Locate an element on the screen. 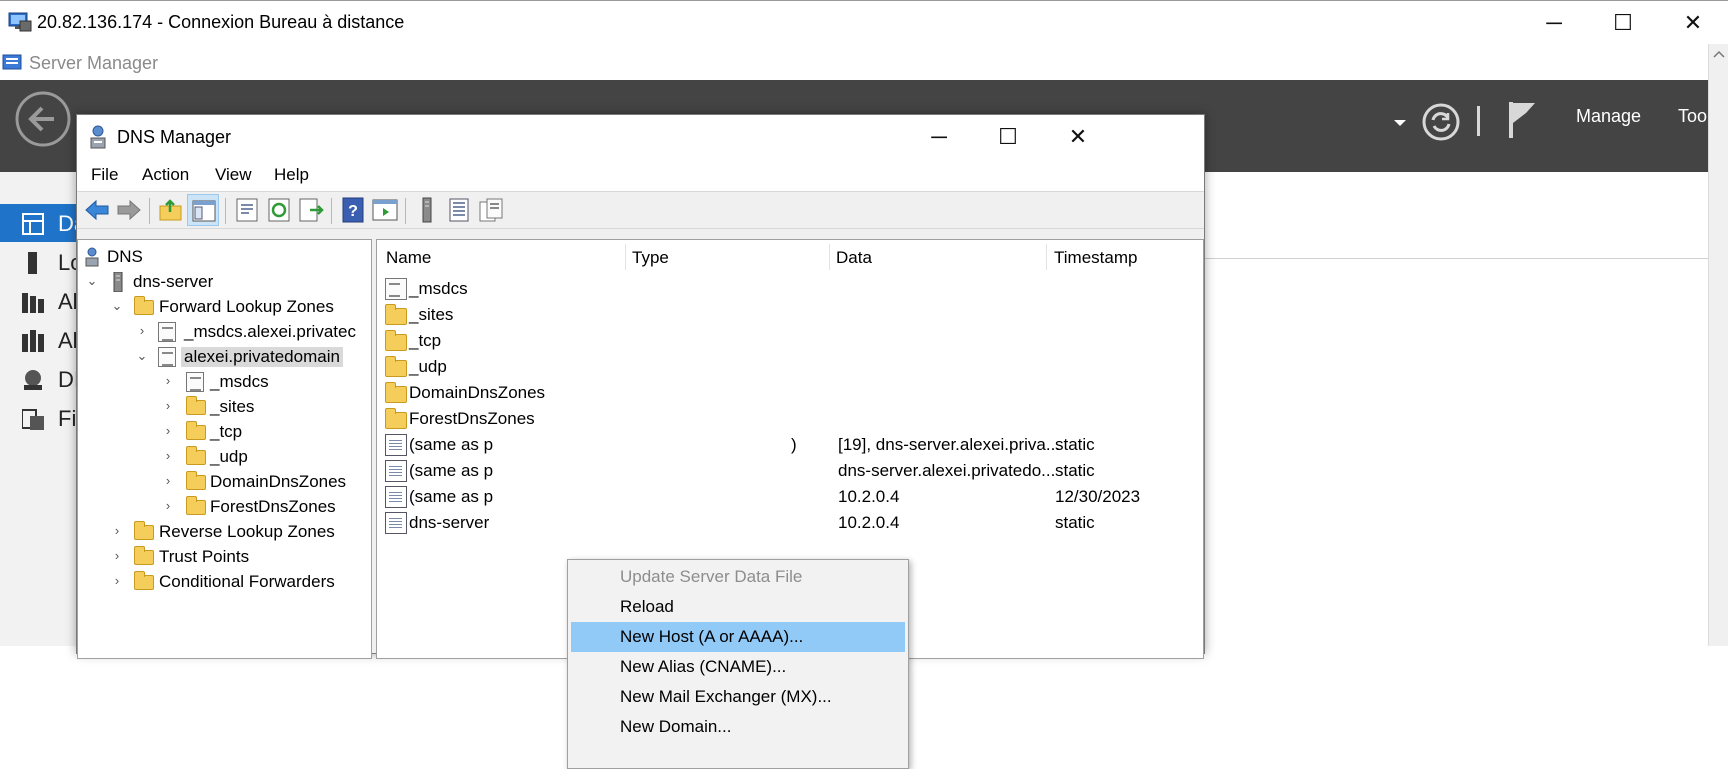 This screenshot has height=769, width=1728. cell-name: dns-server is located at coordinates (449, 522).